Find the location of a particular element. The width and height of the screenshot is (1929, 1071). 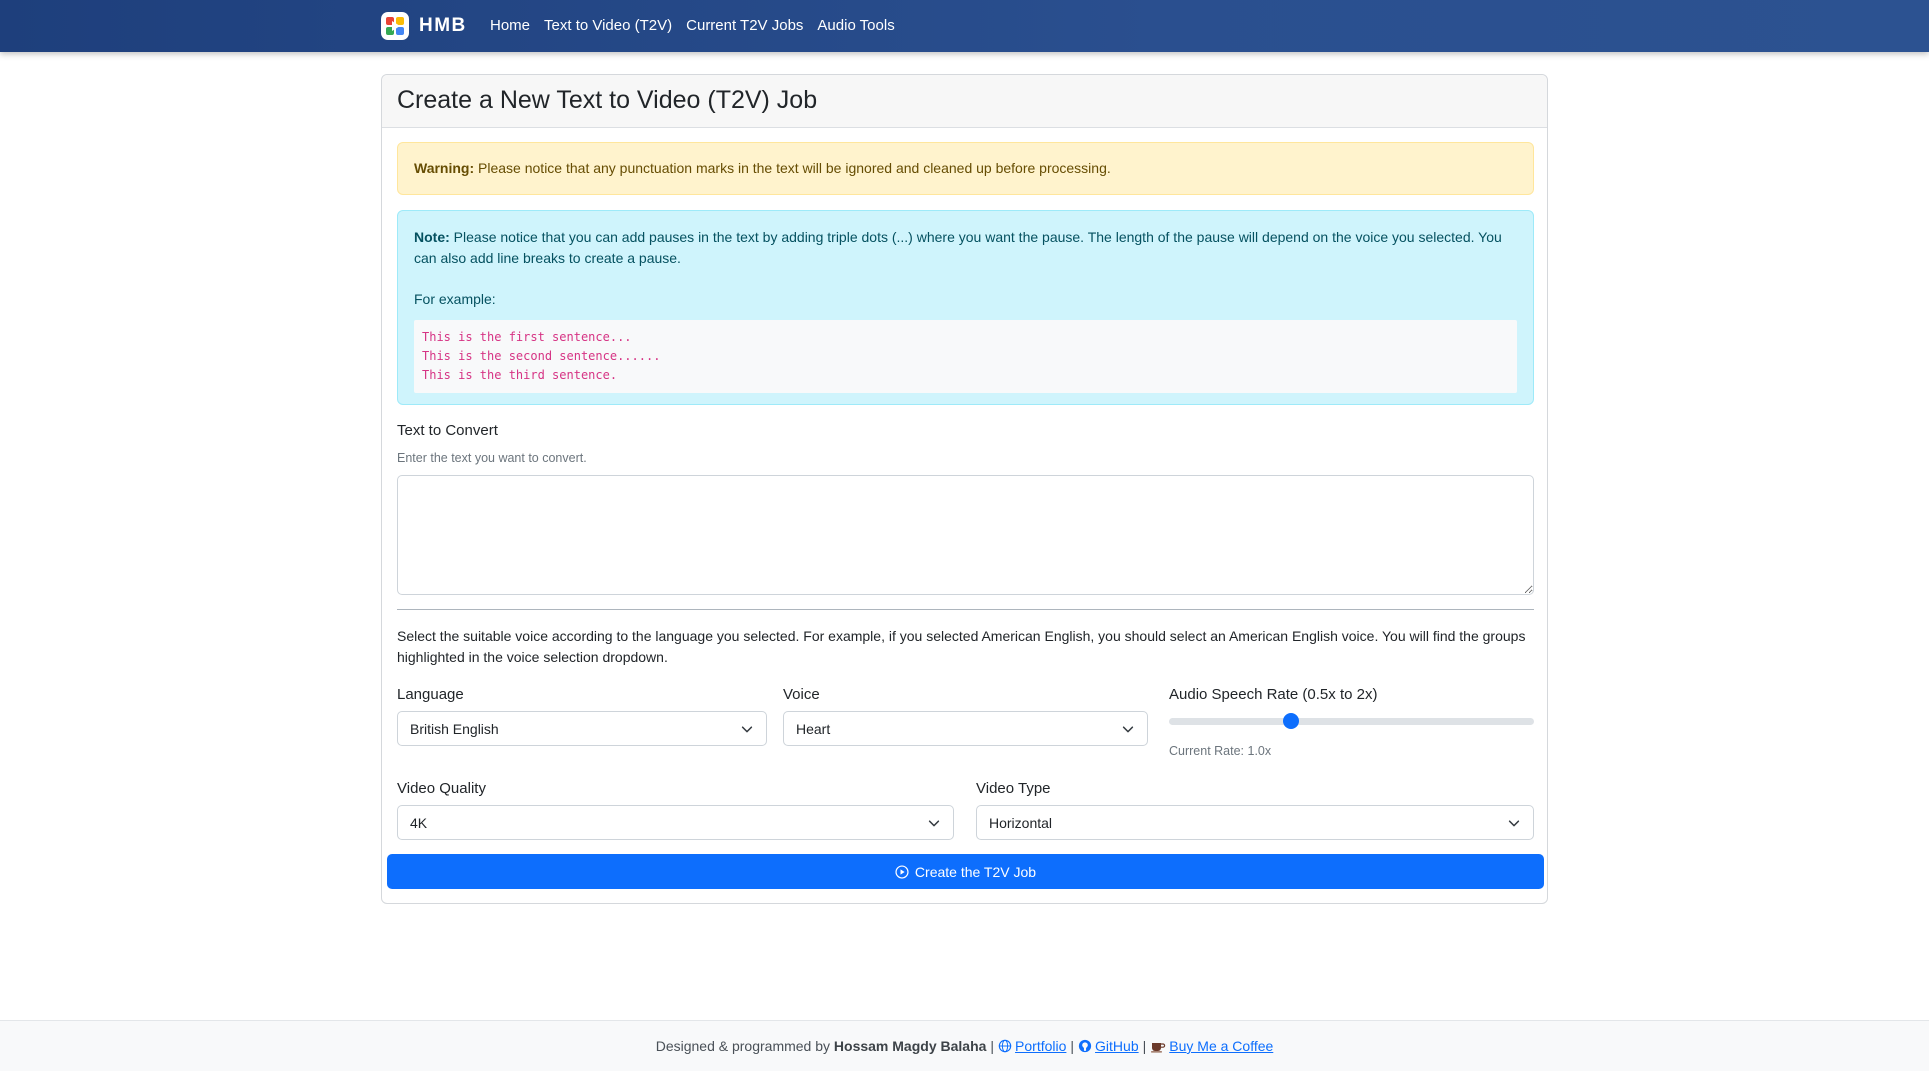

video-quality-selected-value: 4K is located at coordinates (419, 822).